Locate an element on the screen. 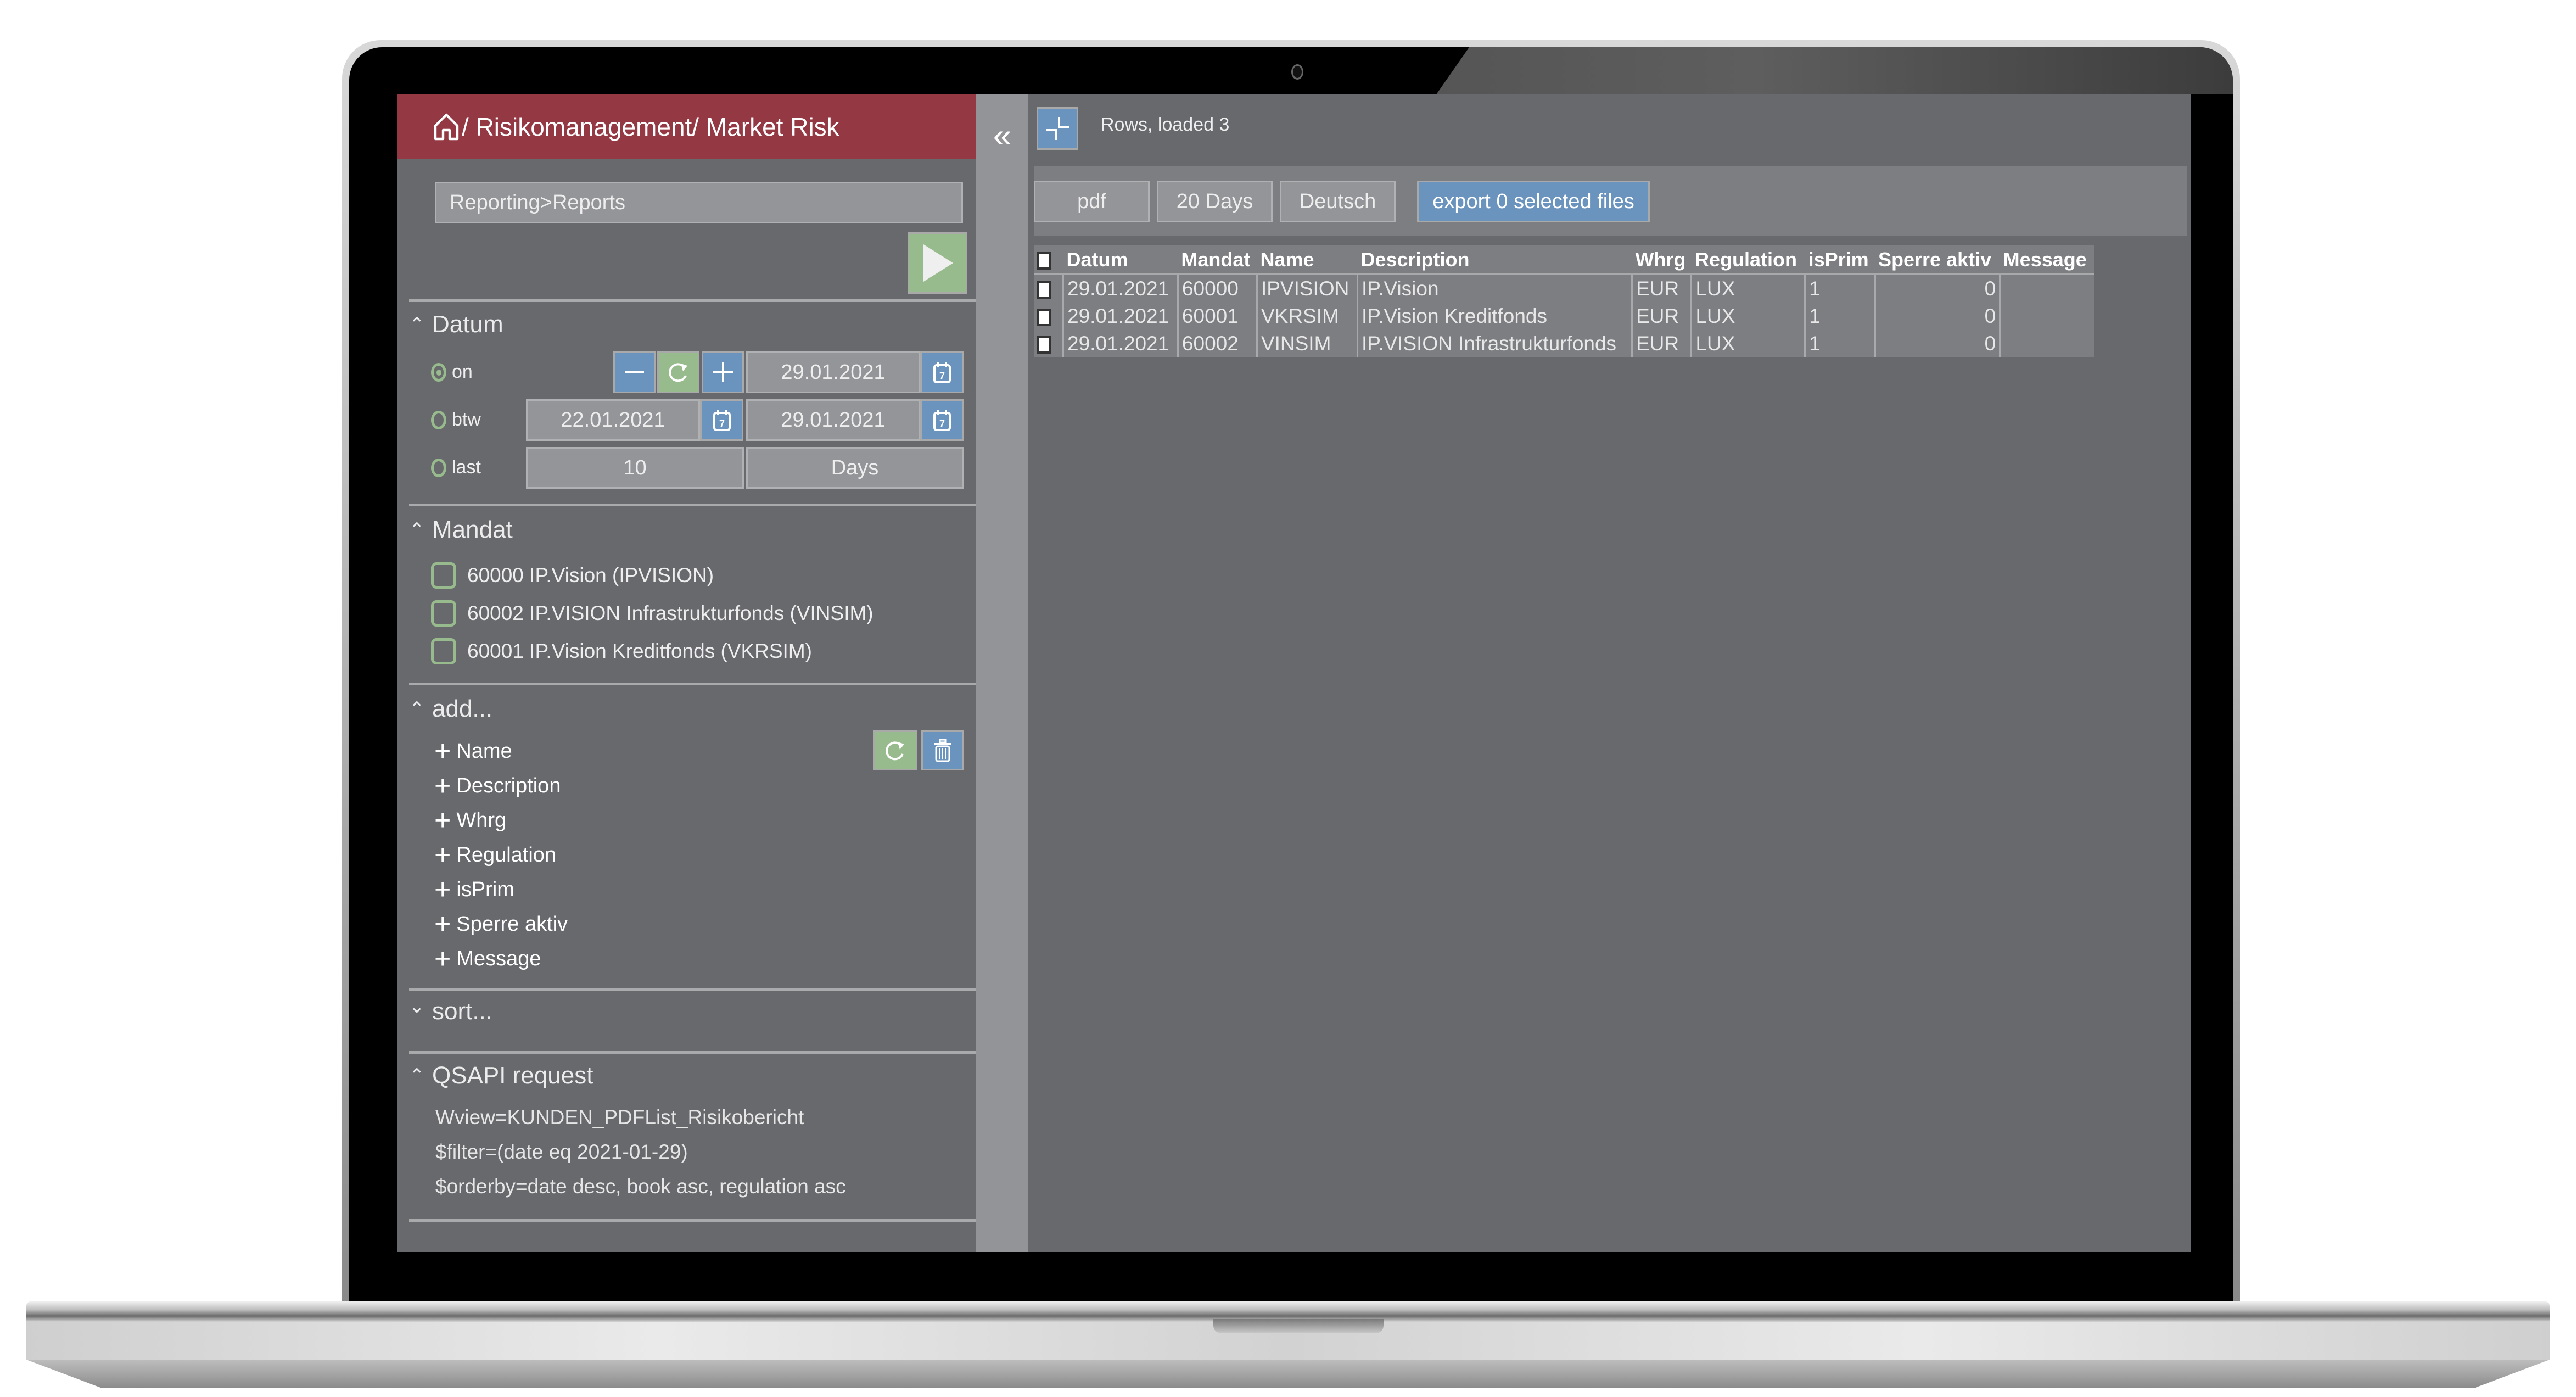  btw-to-calendar-button: 7 is located at coordinates (942, 420).